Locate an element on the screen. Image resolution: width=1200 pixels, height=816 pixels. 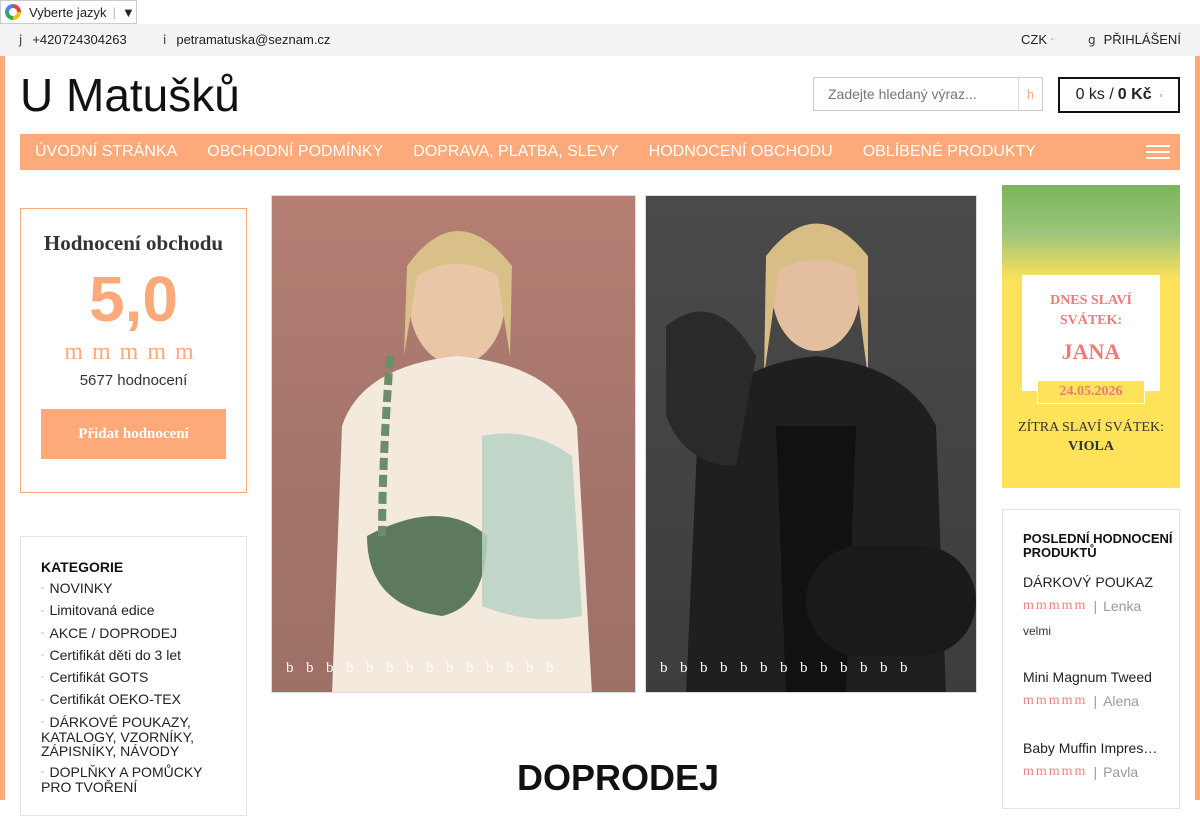
slider-pagination-right: bbbbbbbbbbbbb is located at coordinates (790, 668).